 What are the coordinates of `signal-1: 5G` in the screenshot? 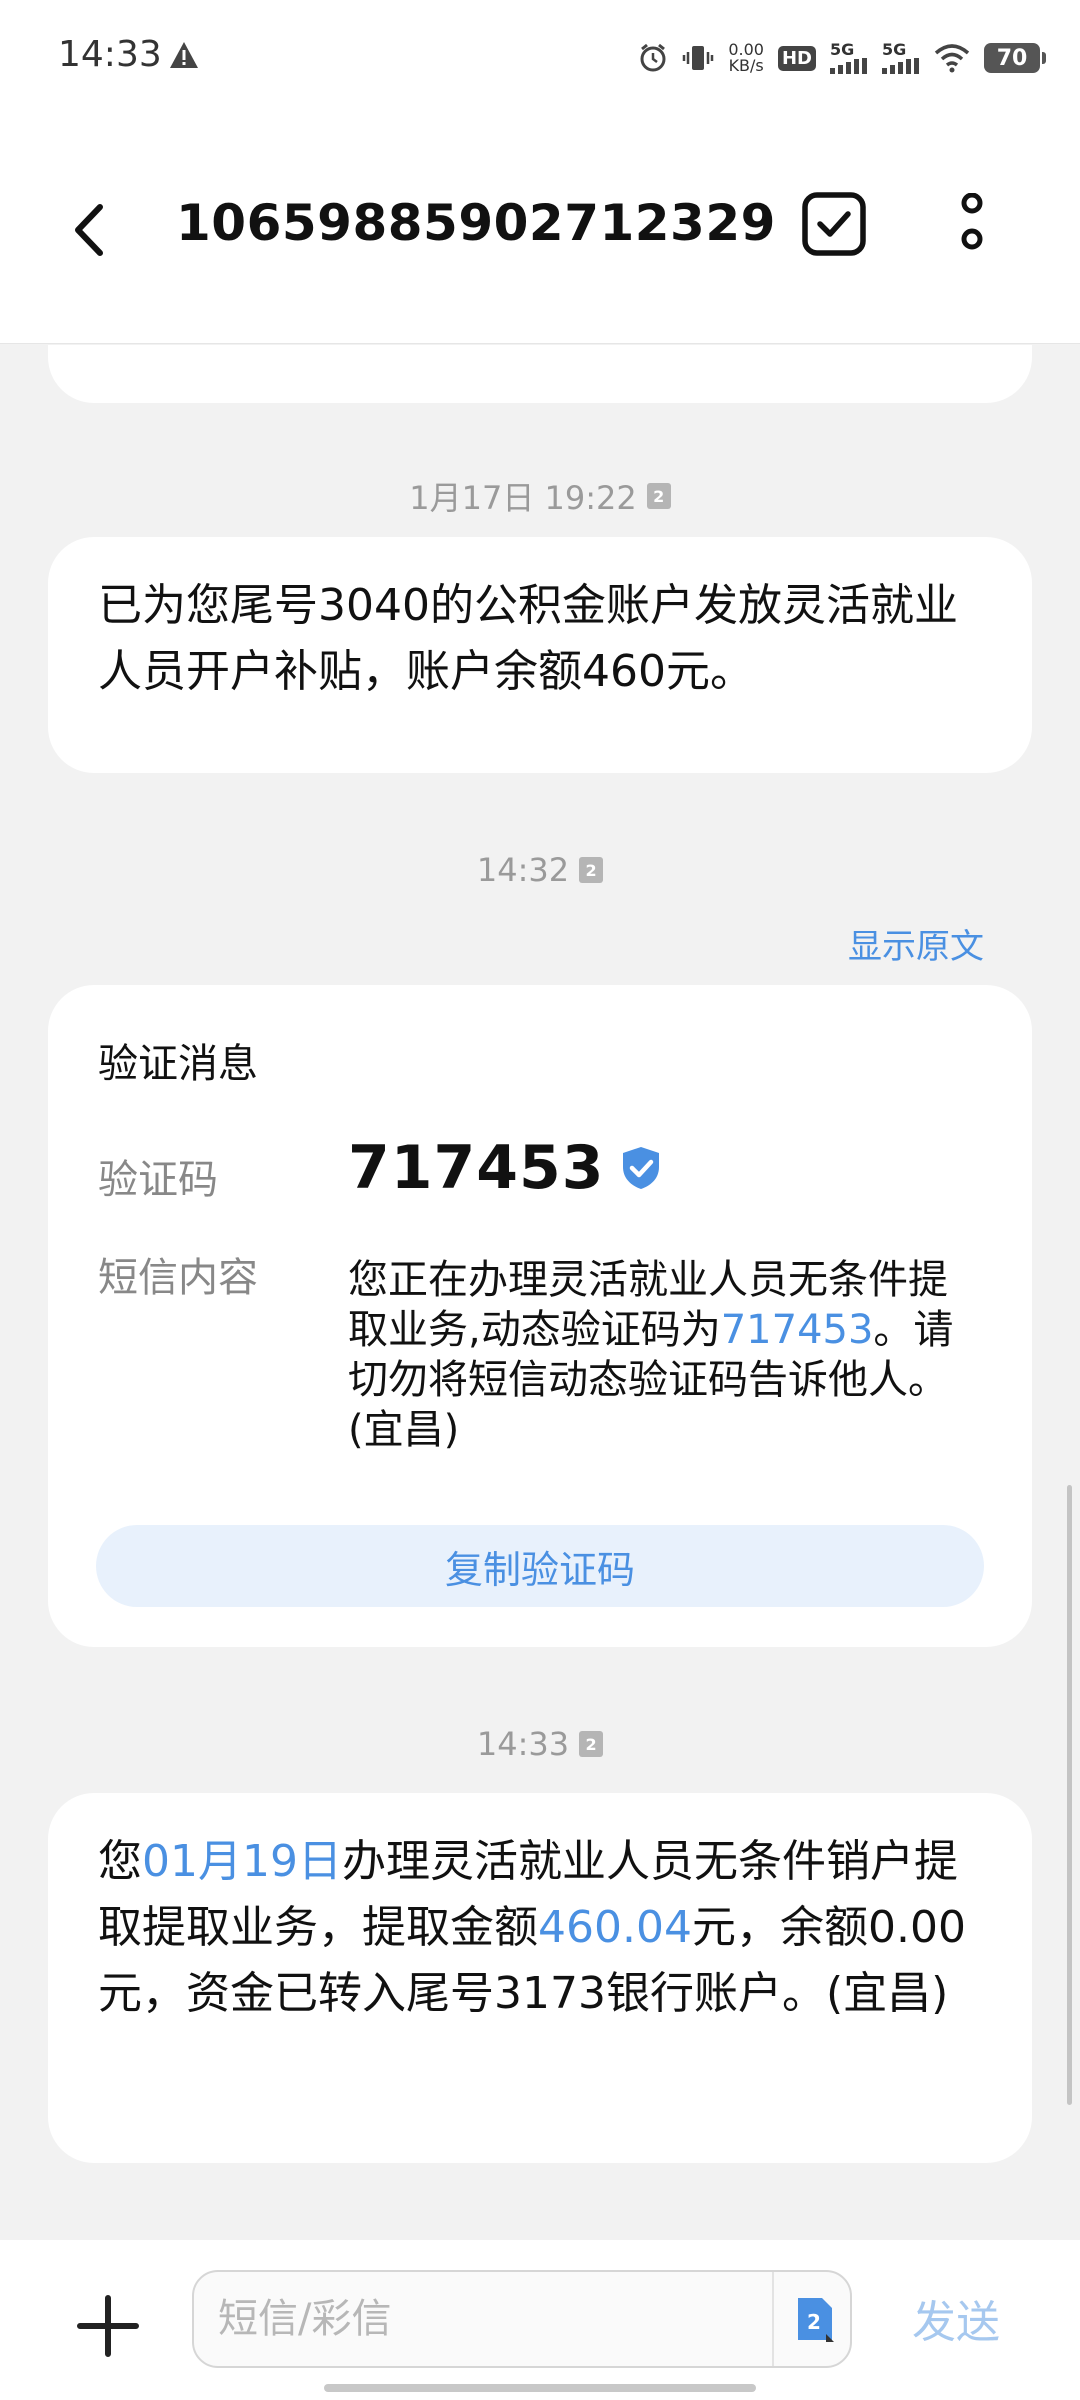 It's located at (849, 58).